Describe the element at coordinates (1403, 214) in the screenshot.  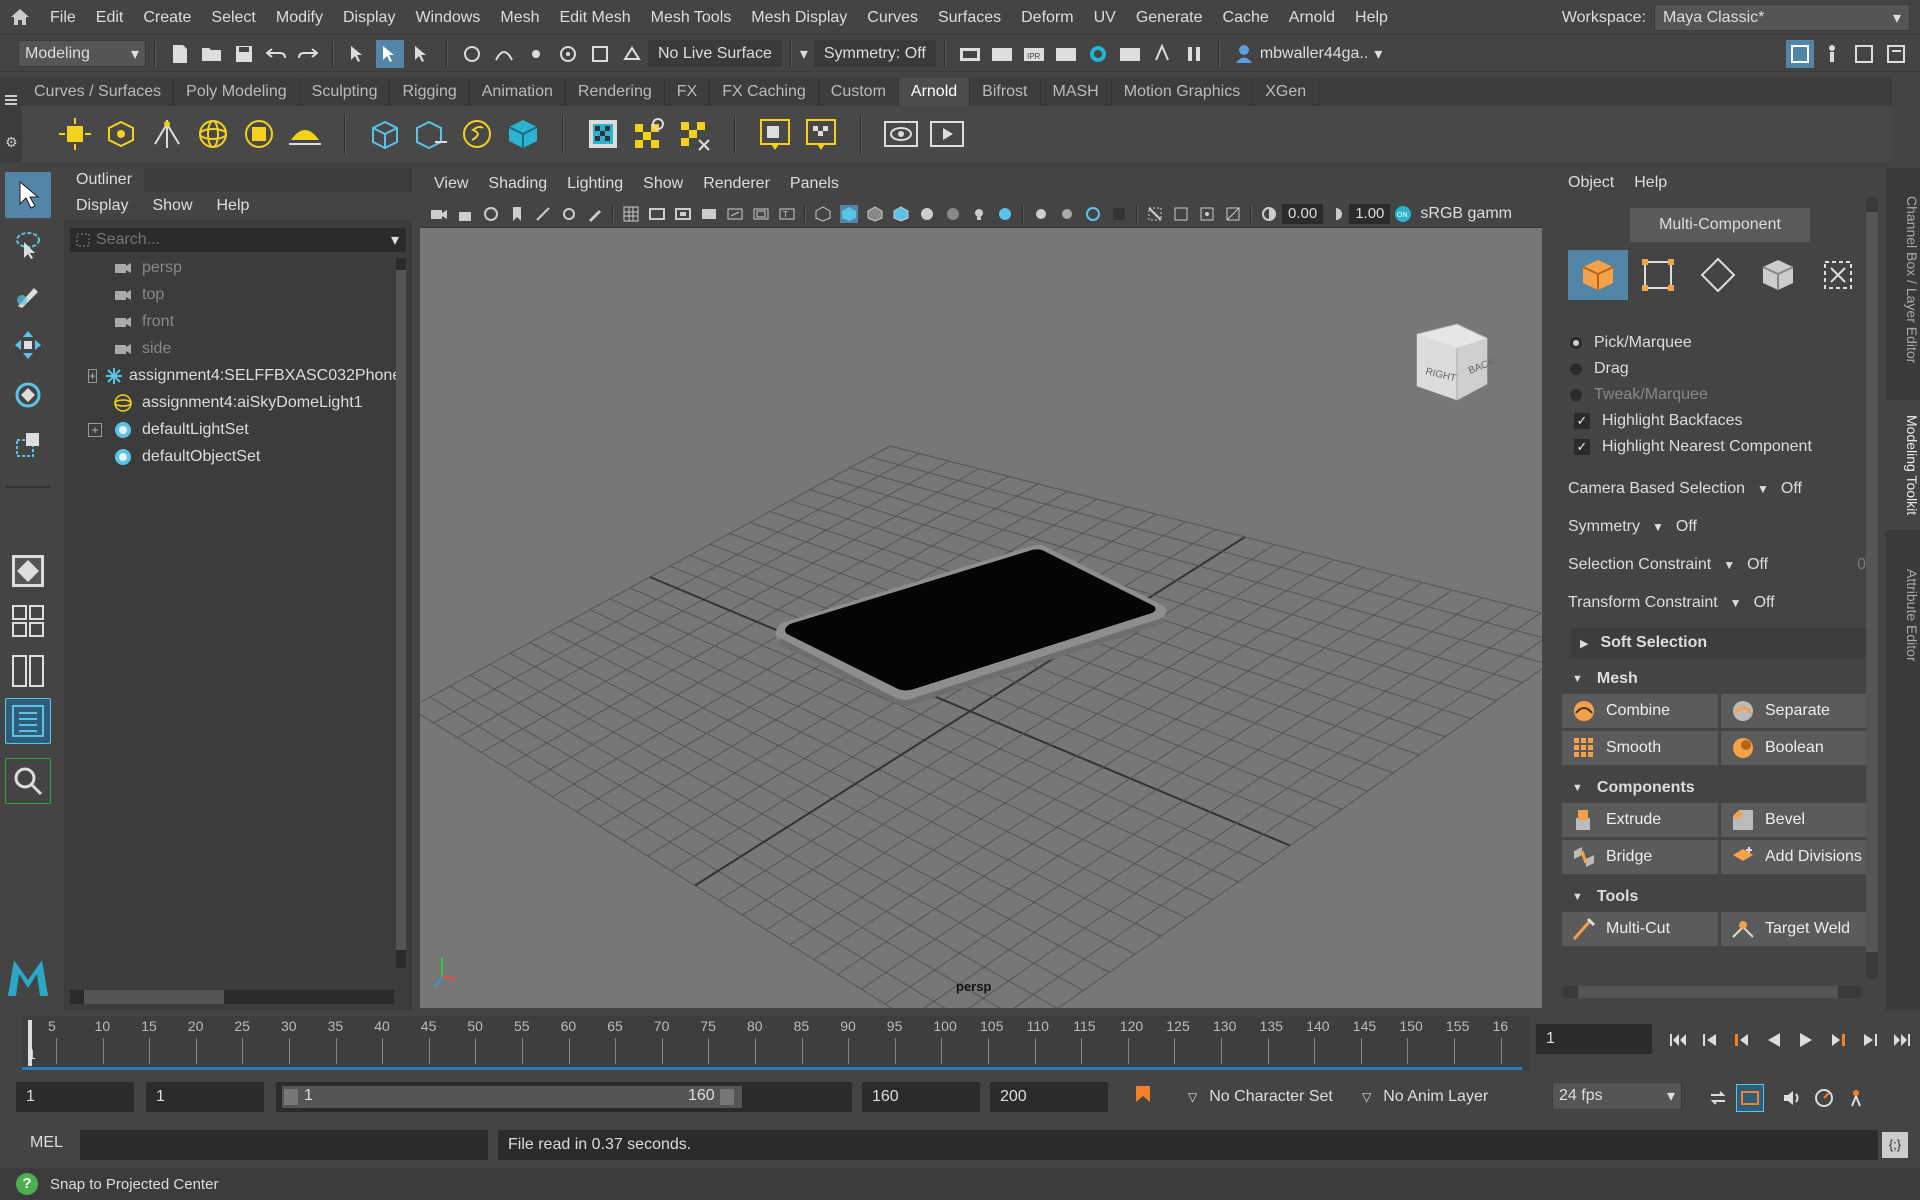
I see `color-management-icon: ON` at that location.